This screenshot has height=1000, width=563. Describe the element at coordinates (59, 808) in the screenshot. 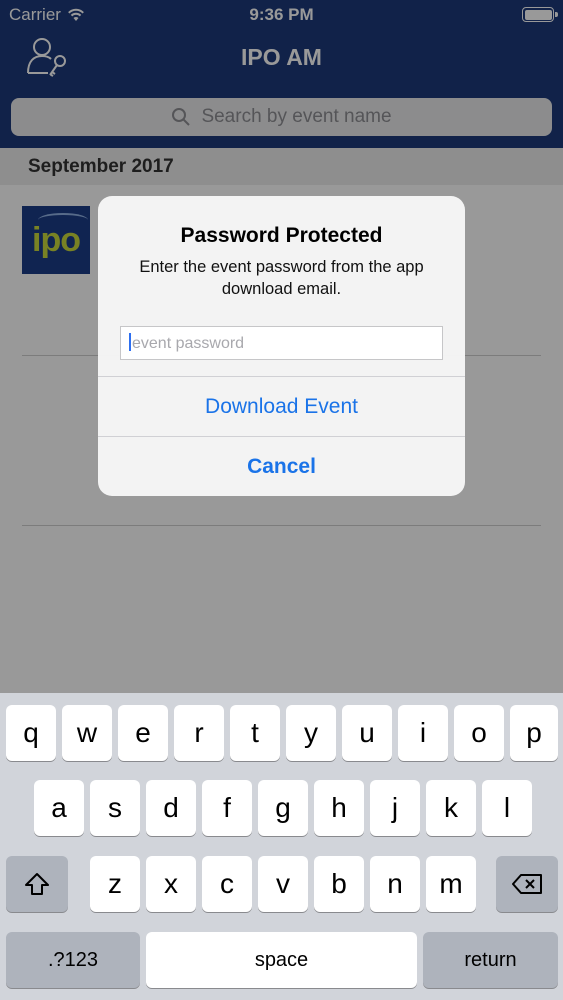

I see `key-a: a` at that location.